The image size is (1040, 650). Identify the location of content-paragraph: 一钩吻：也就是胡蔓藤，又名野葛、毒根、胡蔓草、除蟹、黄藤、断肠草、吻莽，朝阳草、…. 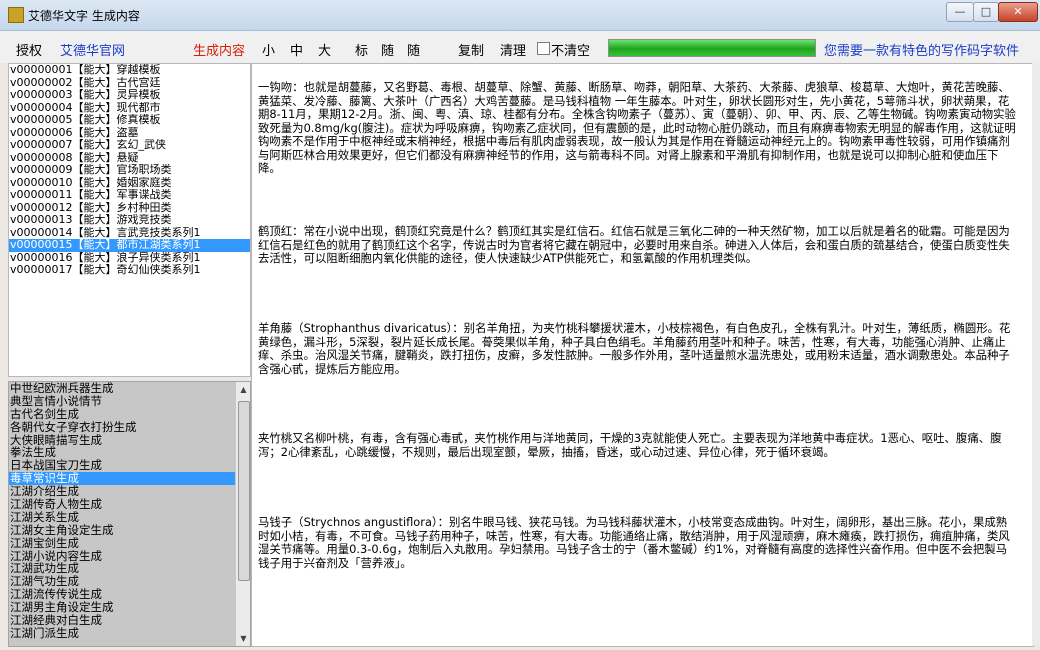
(637, 127).